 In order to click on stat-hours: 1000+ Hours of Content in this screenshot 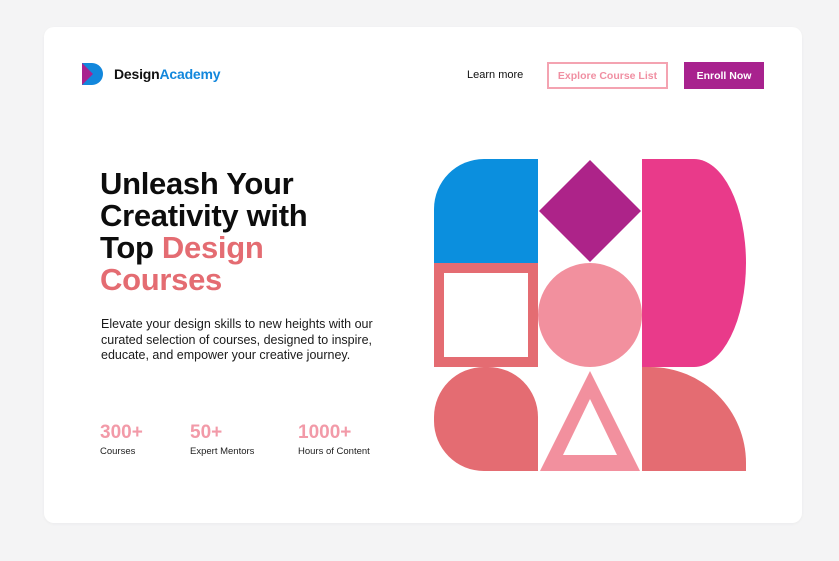, I will do `click(334, 439)`.